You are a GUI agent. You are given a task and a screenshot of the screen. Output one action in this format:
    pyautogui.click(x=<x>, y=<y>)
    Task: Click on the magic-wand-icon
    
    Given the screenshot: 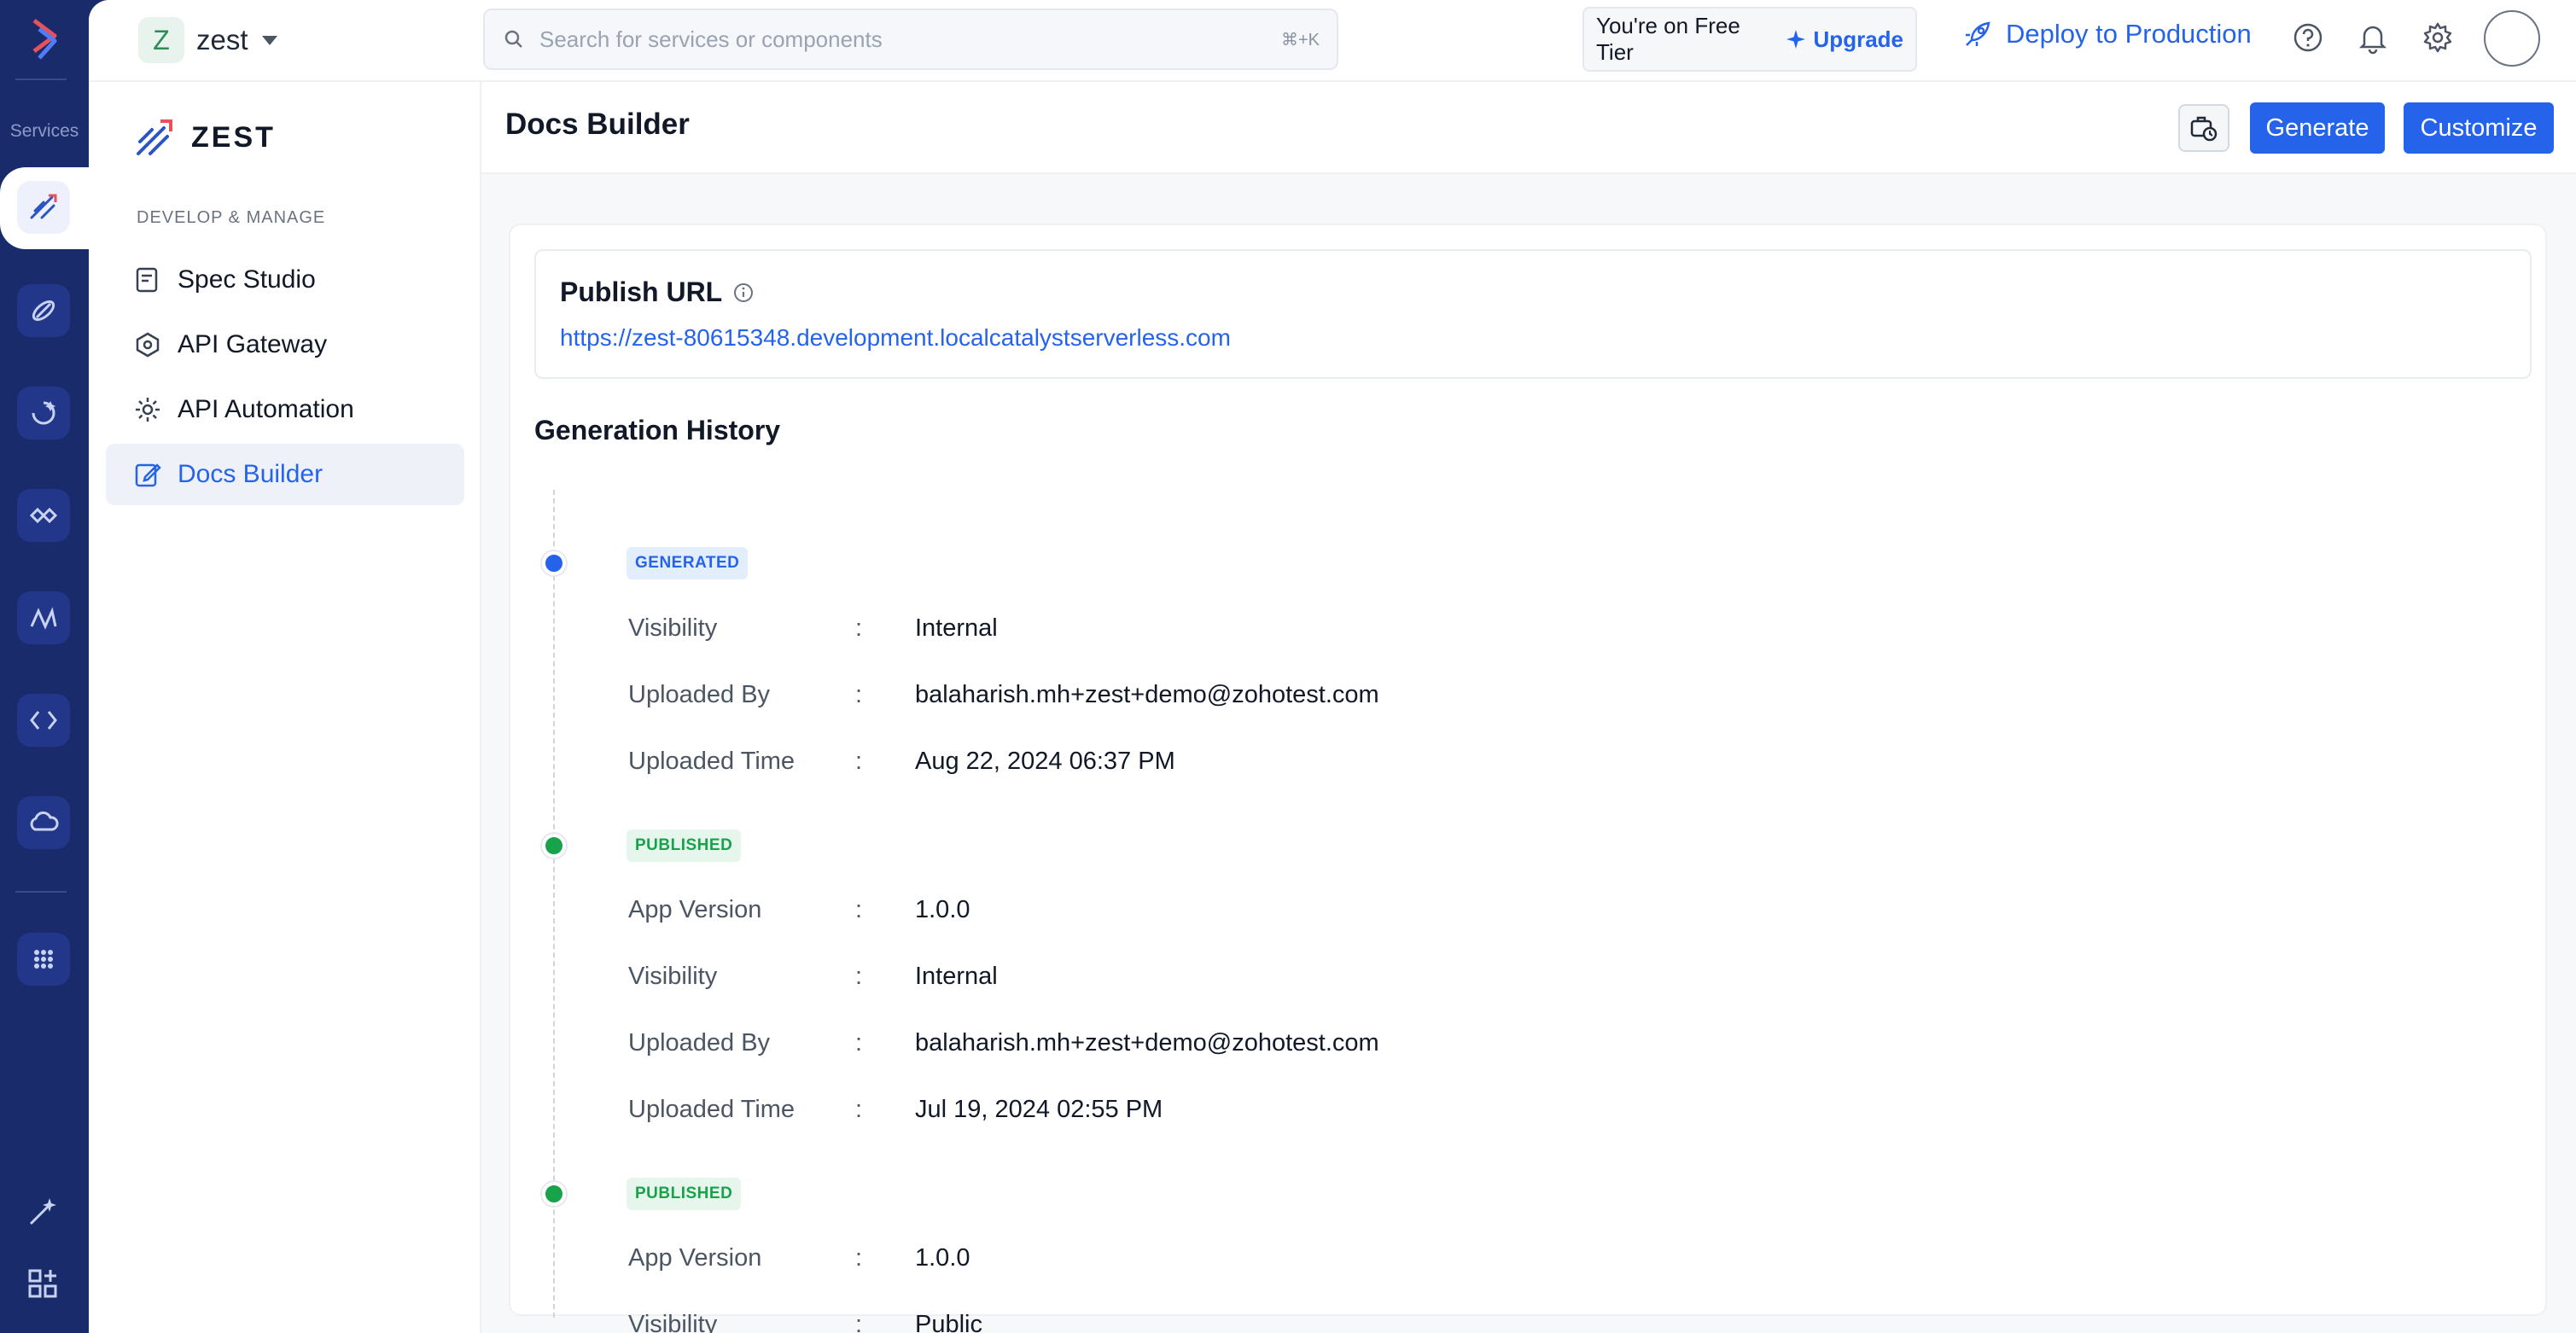 What is the action you would take?
    pyautogui.click(x=42, y=1212)
    